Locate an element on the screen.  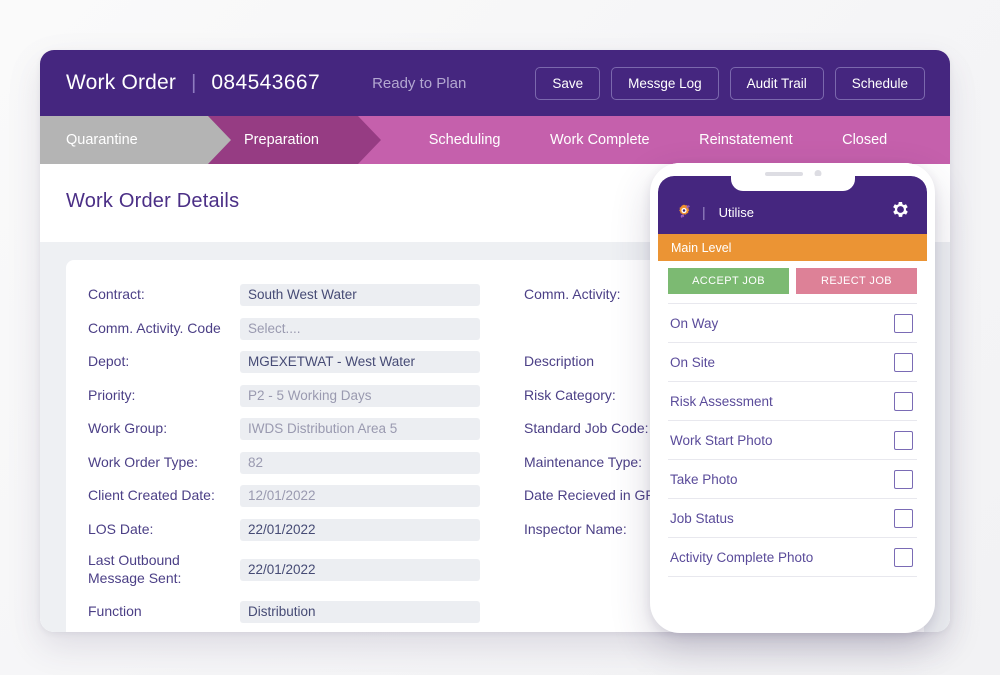
field-label: Function is located at coordinates (115, 611).